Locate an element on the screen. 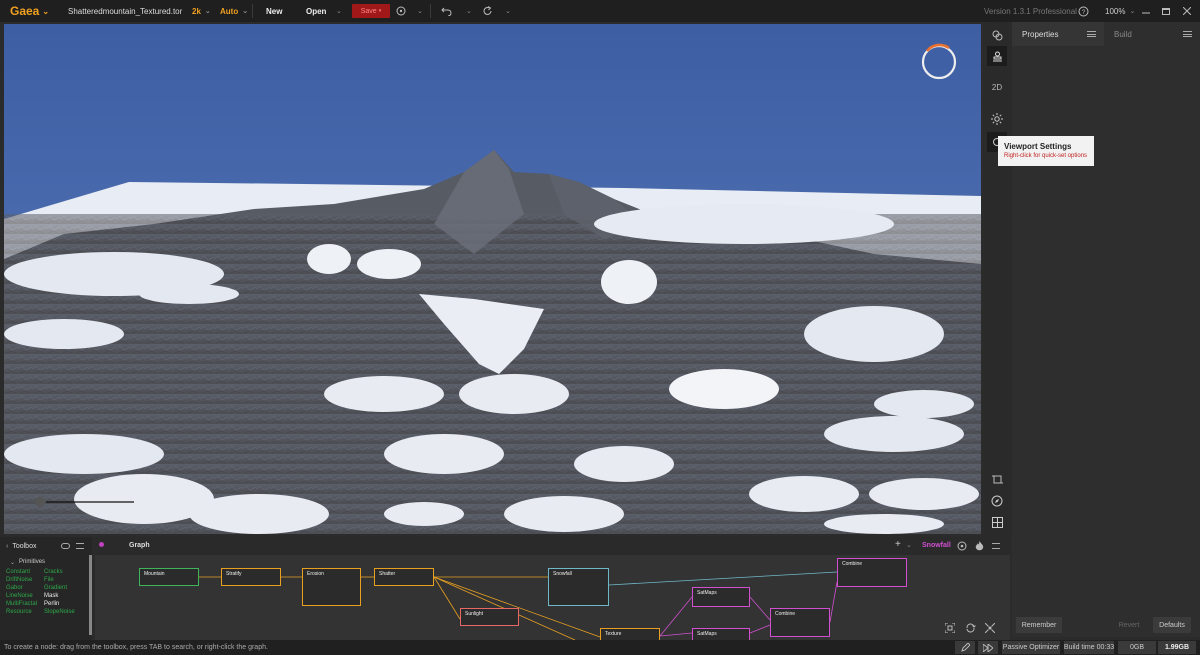 This screenshot has width=1200, height=655. undo-dropdown-icon: ⌄ is located at coordinates (467, 11).